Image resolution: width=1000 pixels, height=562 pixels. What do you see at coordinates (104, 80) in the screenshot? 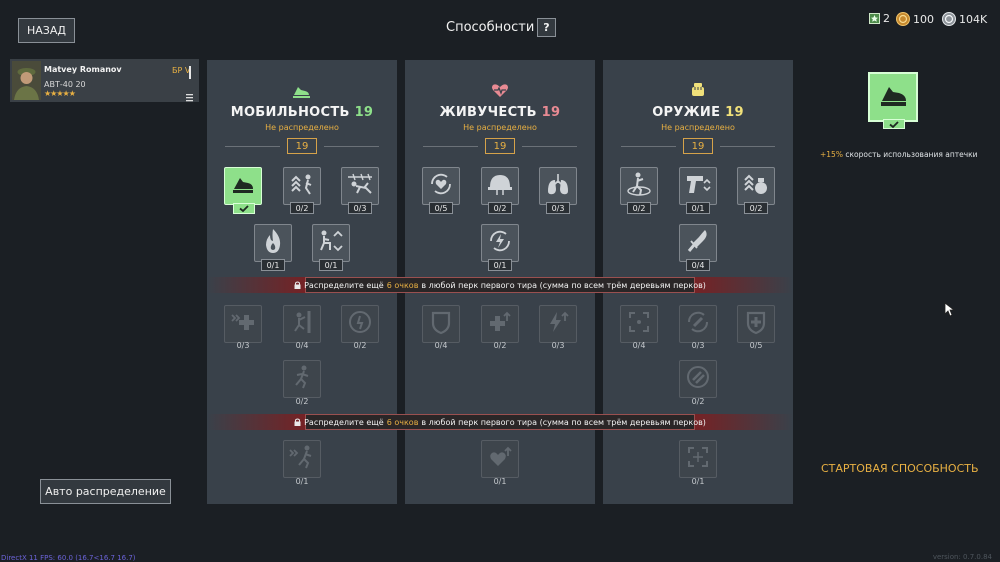
I see `soldier-card: Matvey Romanov БР V АВТ-40 20 ★★★★★` at bounding box center [104, 80].